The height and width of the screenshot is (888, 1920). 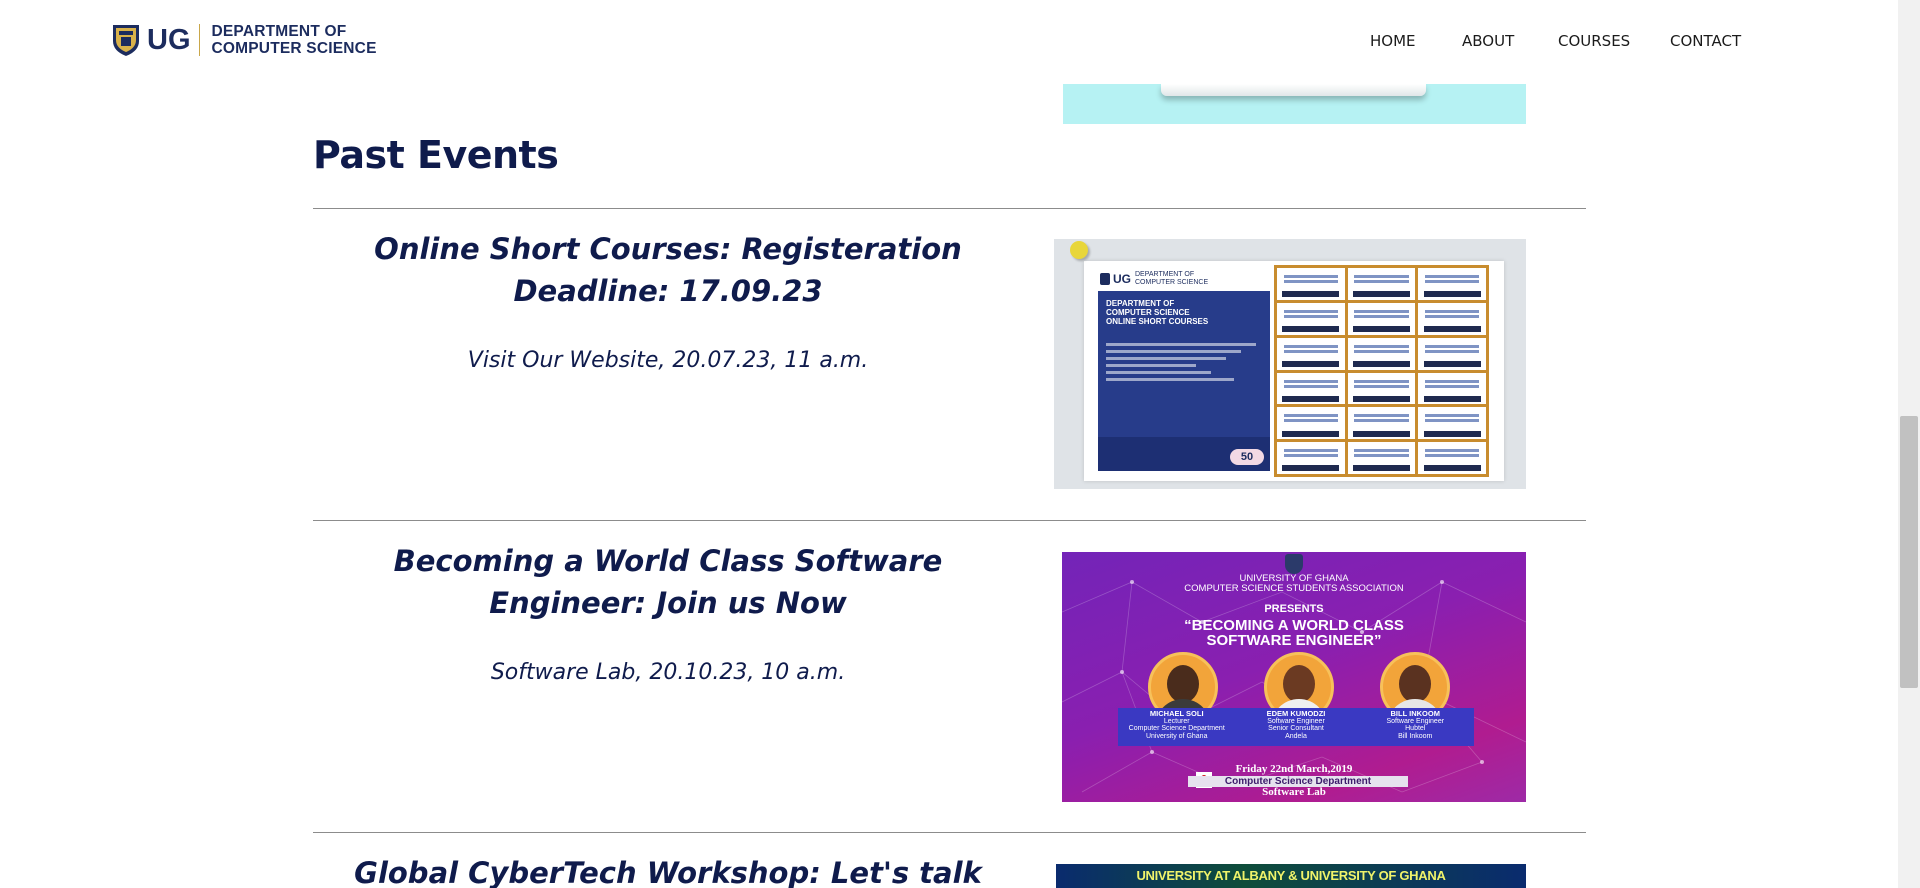 I want to click on event-meta: Visit Our Website, 20.07.23, 11 a.m., so click(x=668, y=360).